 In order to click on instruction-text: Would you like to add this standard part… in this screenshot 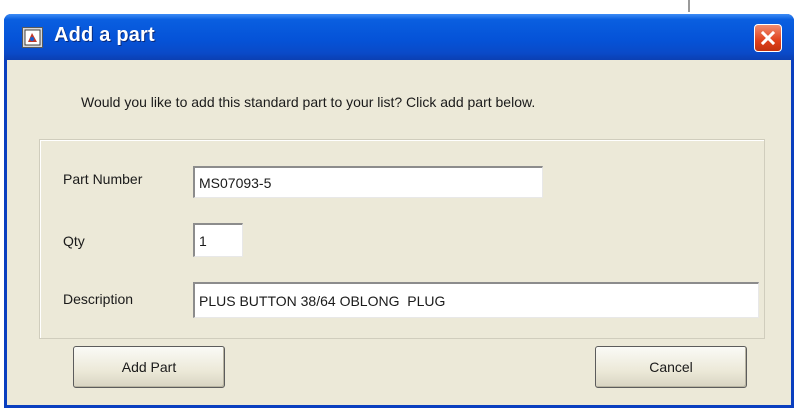, I will do `click(308, 102)`.